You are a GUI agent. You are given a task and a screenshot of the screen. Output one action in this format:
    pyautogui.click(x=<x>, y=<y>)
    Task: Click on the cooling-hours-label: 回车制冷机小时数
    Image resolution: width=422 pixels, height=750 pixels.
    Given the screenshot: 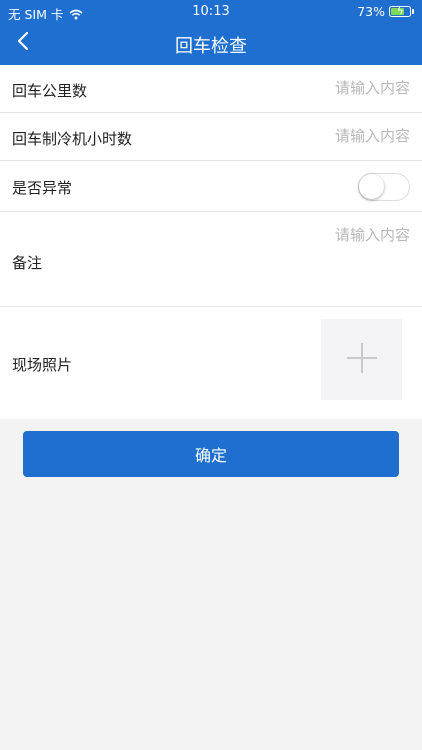 What is the action you would take?
    pyautogui.click(x=72, y=139)
    